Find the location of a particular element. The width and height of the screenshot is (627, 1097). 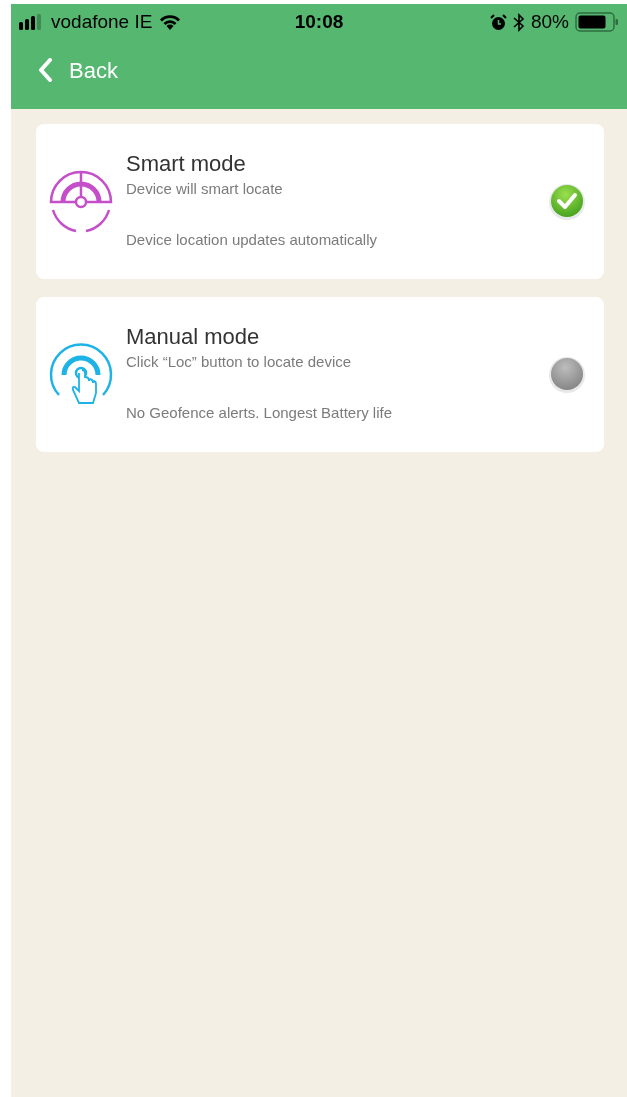

mode-description: Click “Loc” button to locate device is located at coordinates (239, 361).